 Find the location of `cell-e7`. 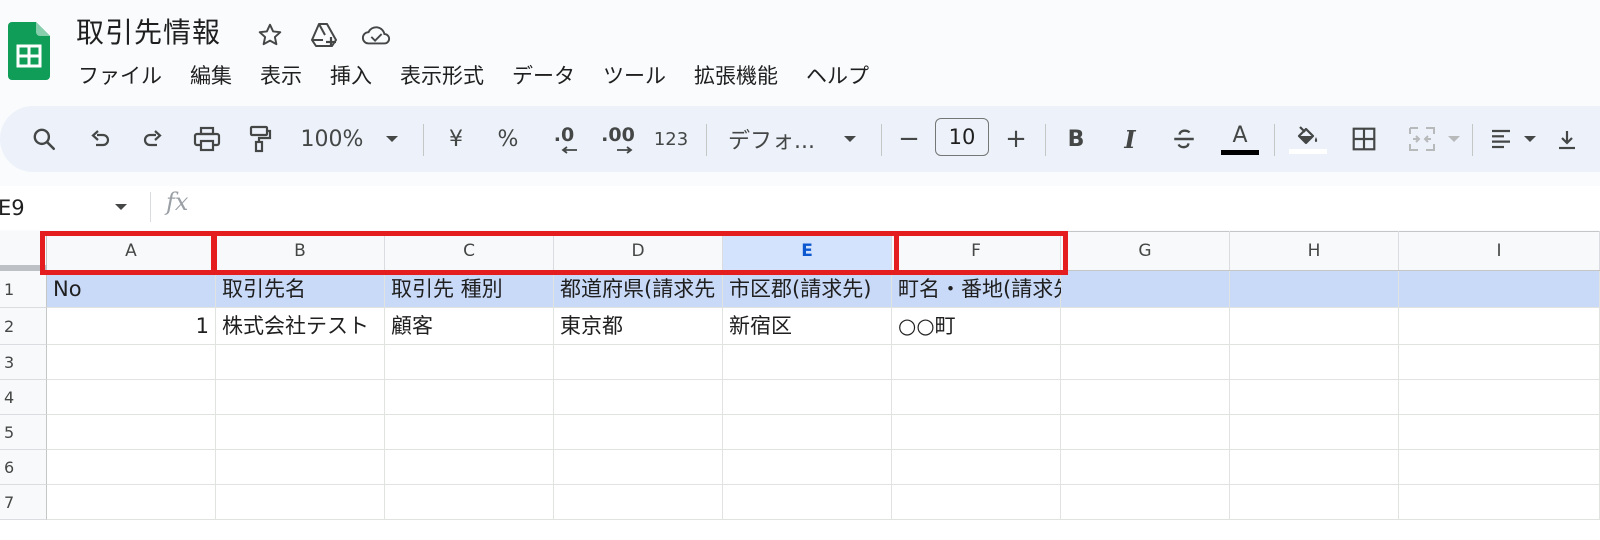

cell-e7 is located at coordinates (807, 502).